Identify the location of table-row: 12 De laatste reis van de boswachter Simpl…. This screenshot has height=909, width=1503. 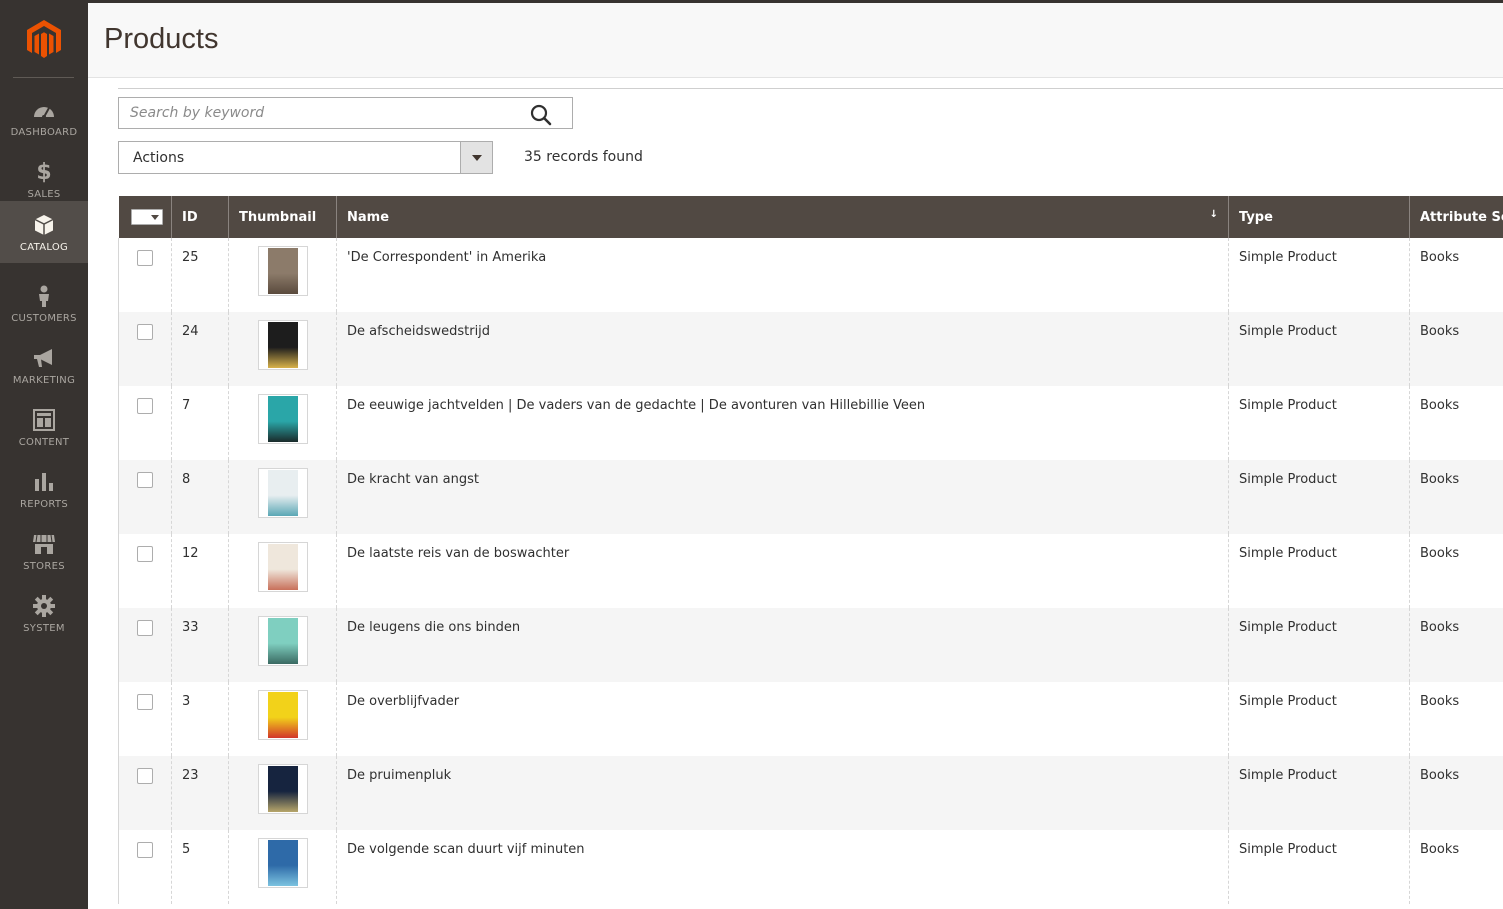
(810, 571).